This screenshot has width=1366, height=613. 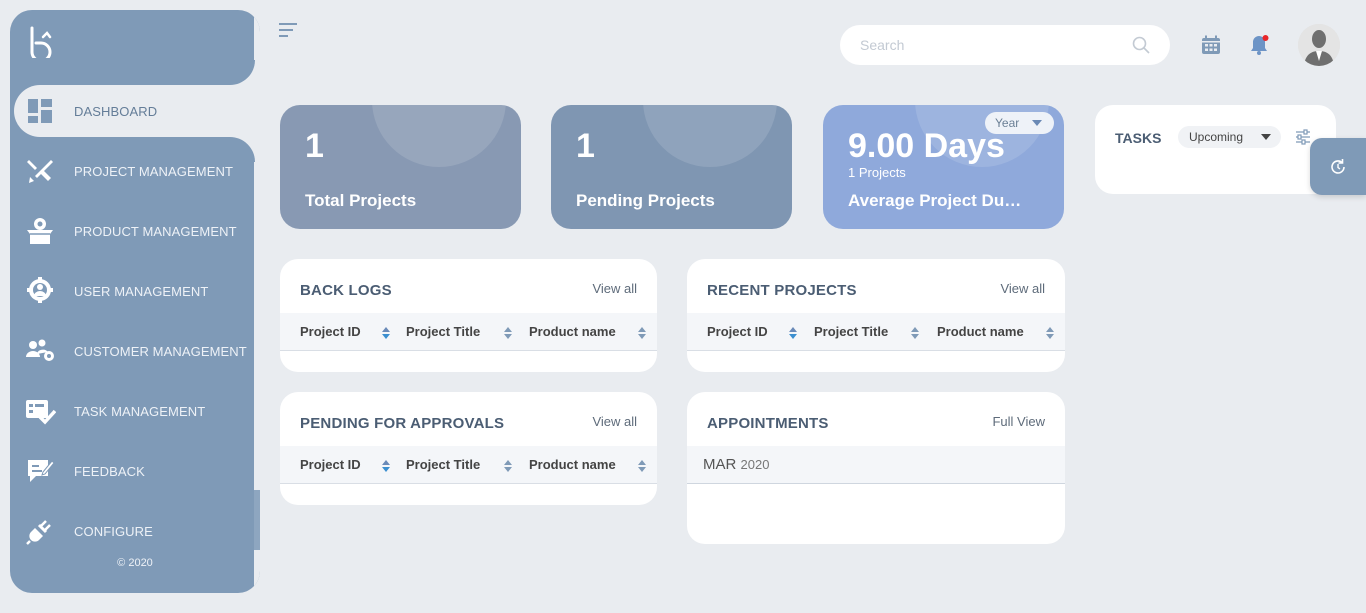 I want to click on sidebar-item-user-management: USER MANAGEMENT, so click(x=132, y=291).